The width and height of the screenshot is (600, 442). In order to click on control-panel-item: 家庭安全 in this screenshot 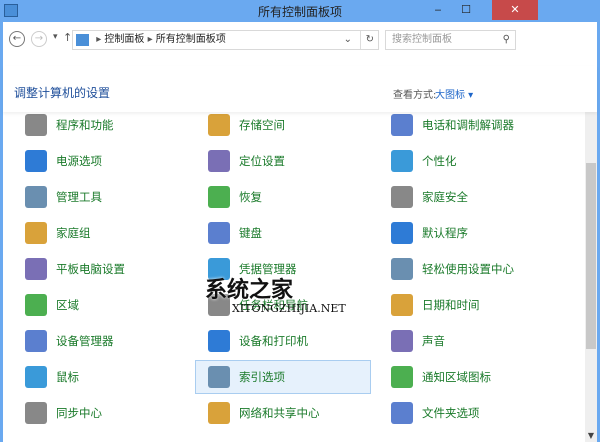, I will do `click(466, 197)`.